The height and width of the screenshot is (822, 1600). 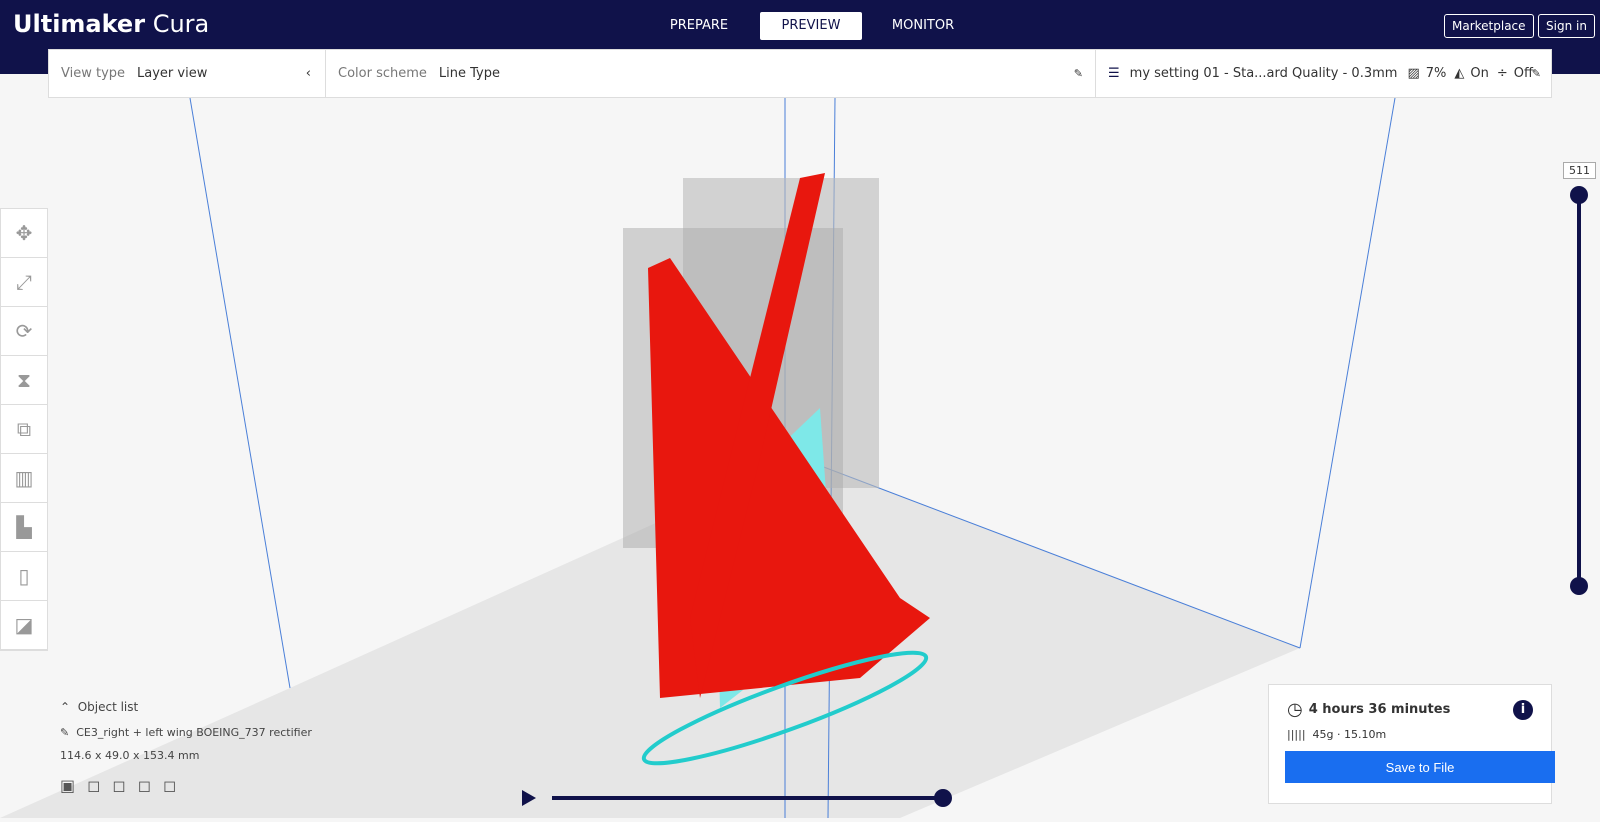 What do you see at coordinates (93, 73) in the screenshot?
I see `view-type-label: View type` at bounding box center [93, 73].